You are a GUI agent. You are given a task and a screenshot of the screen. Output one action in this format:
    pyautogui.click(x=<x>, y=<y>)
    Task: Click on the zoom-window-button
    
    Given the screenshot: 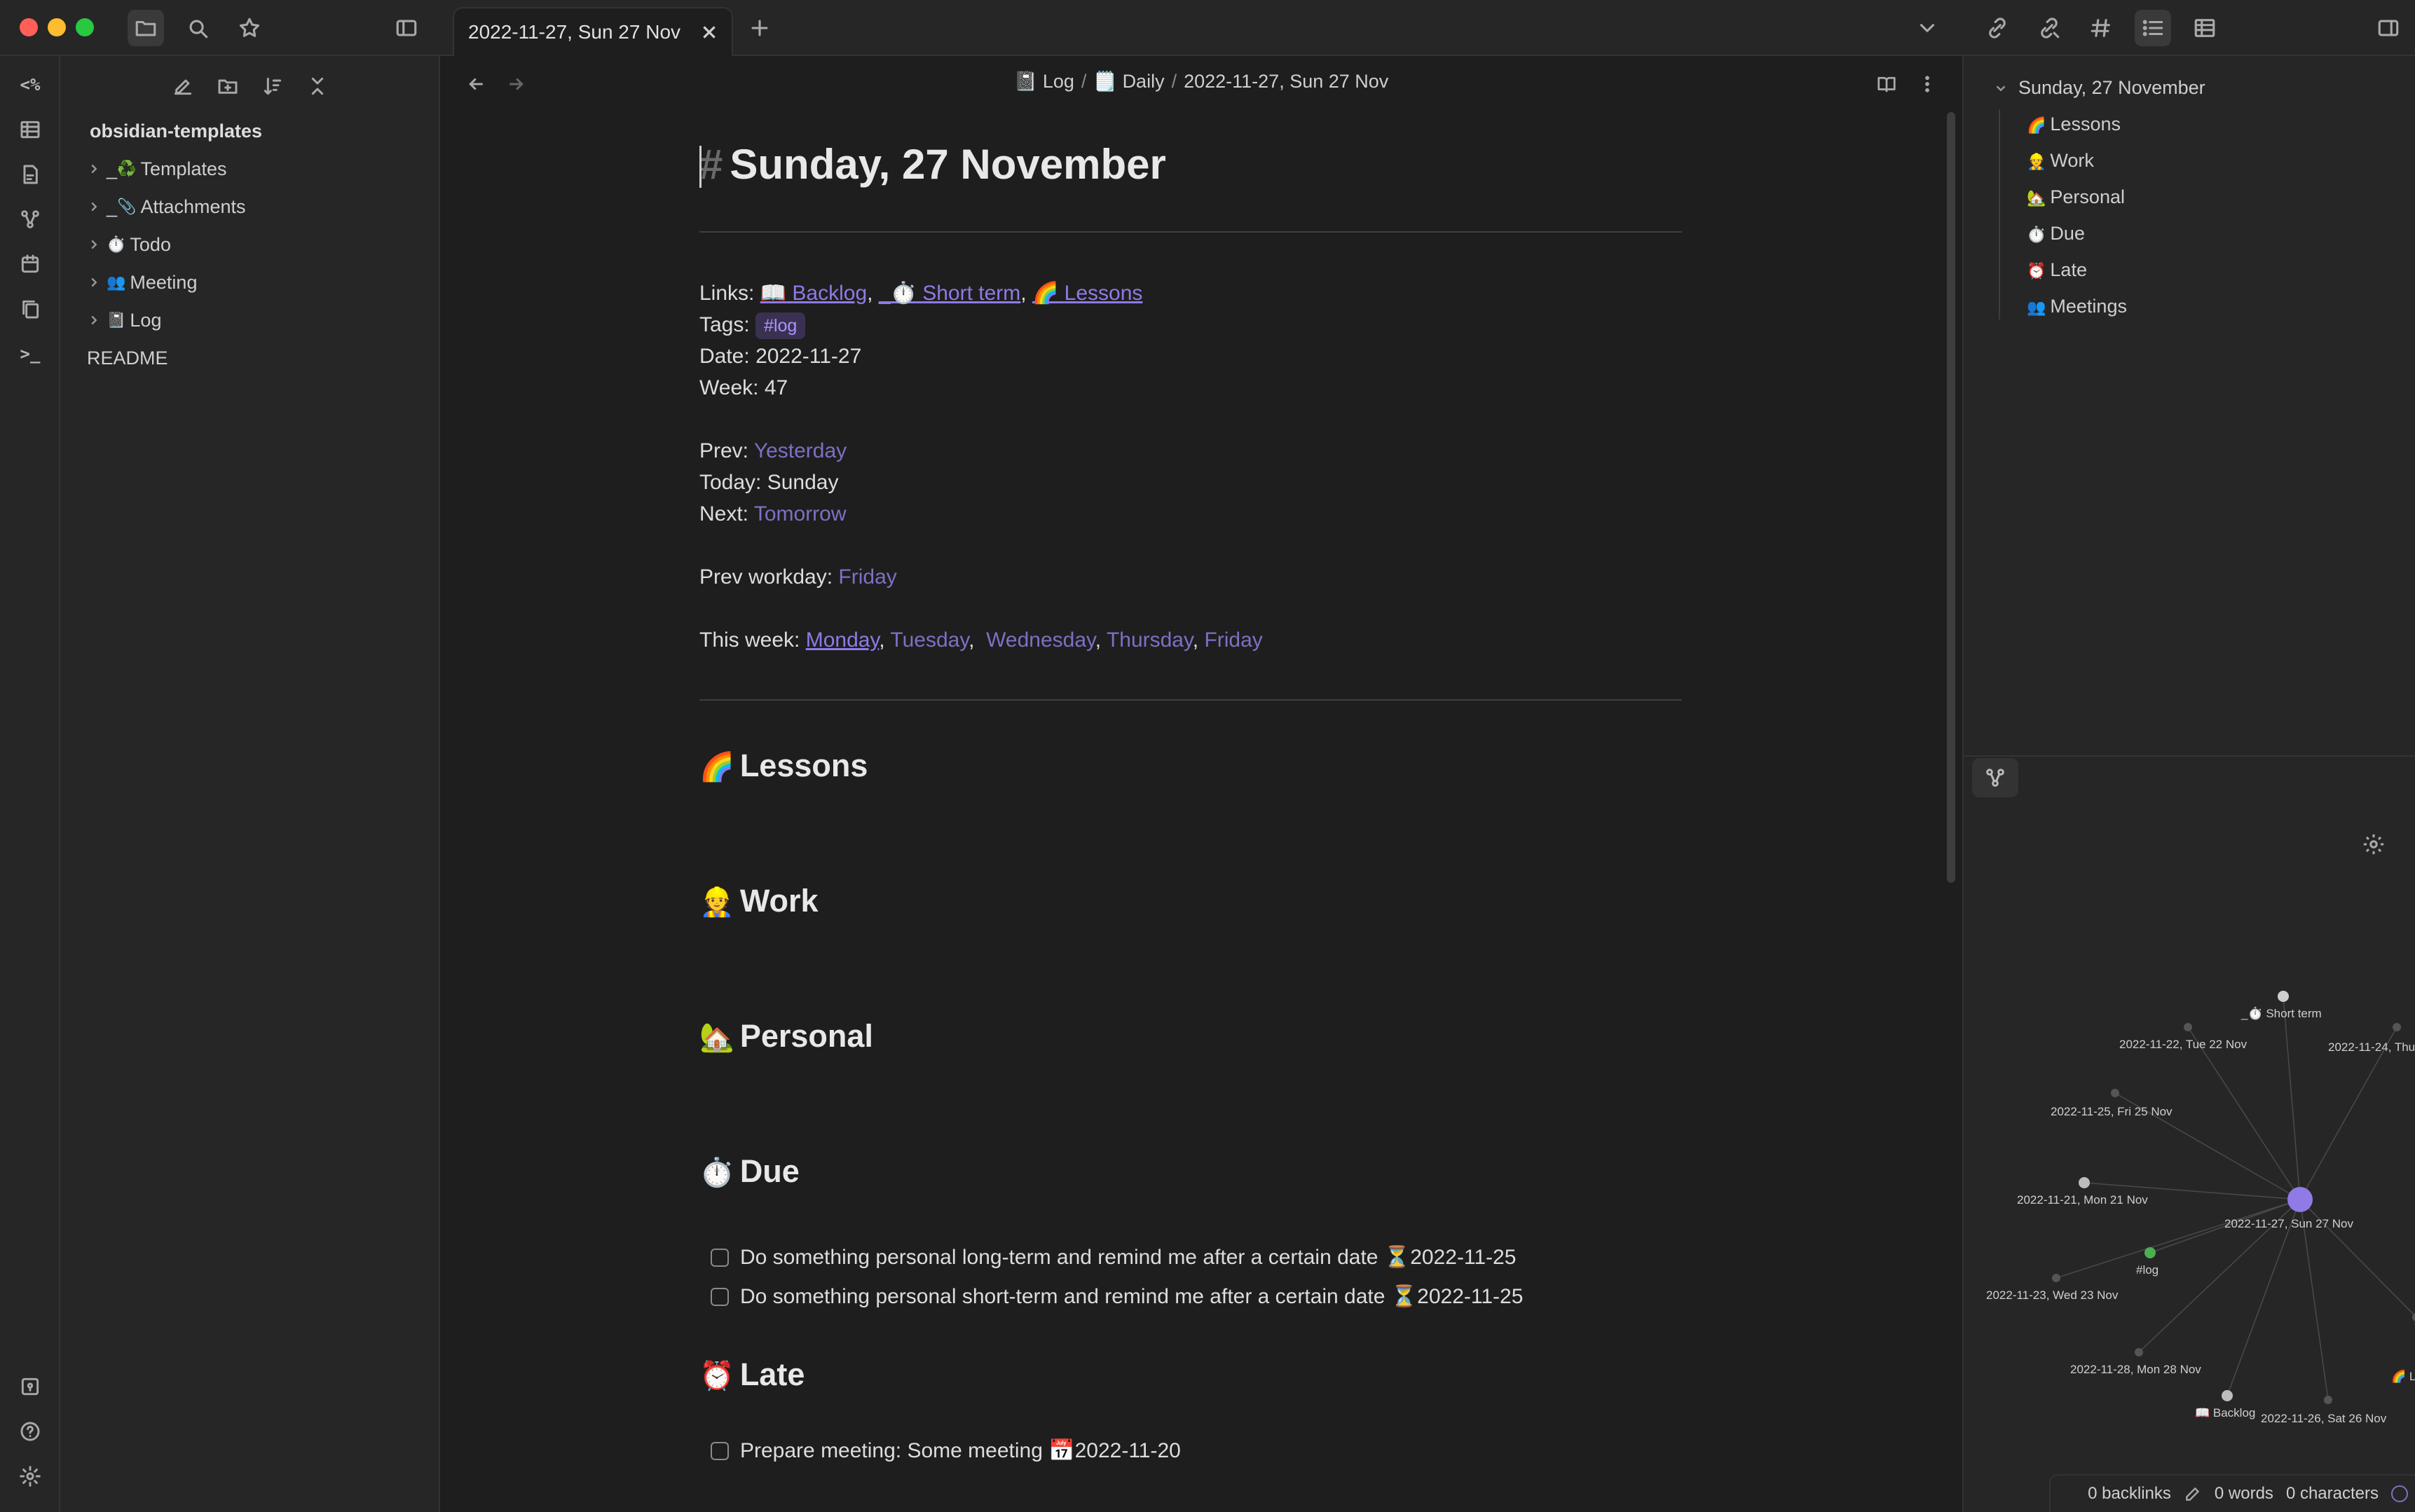 What is the action you would take?
    pyautogui.click(x=85, y=27)
    